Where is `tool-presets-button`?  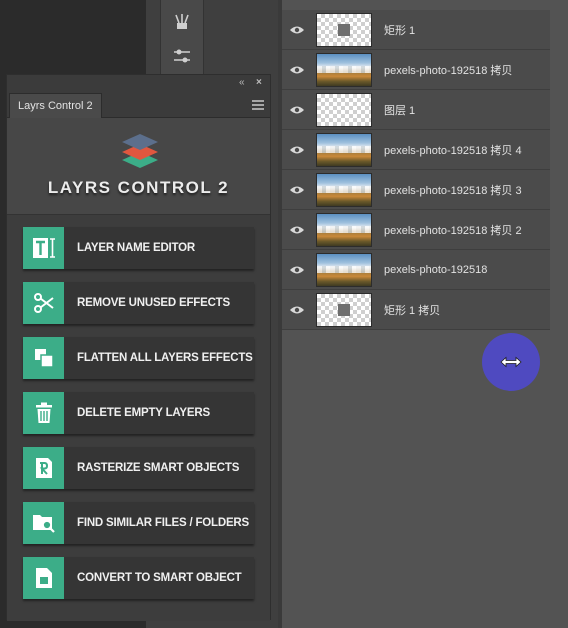
tool-presets-button is located at coordinates (182, 56).